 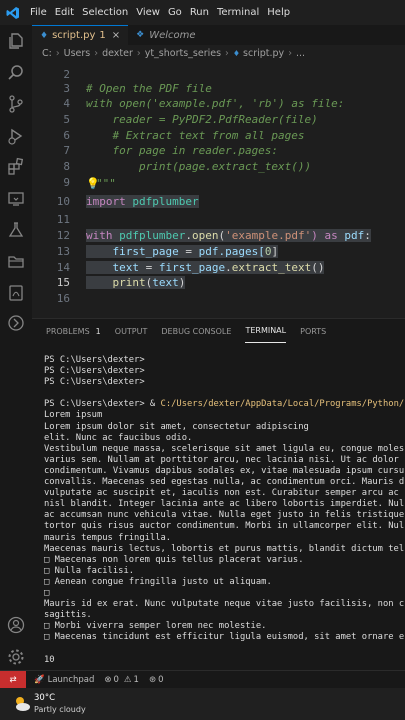 What do you see at coordinates (107, 680) in the screenshot?
I see `error-icon: ⊗` at bounding box center [107, 680].